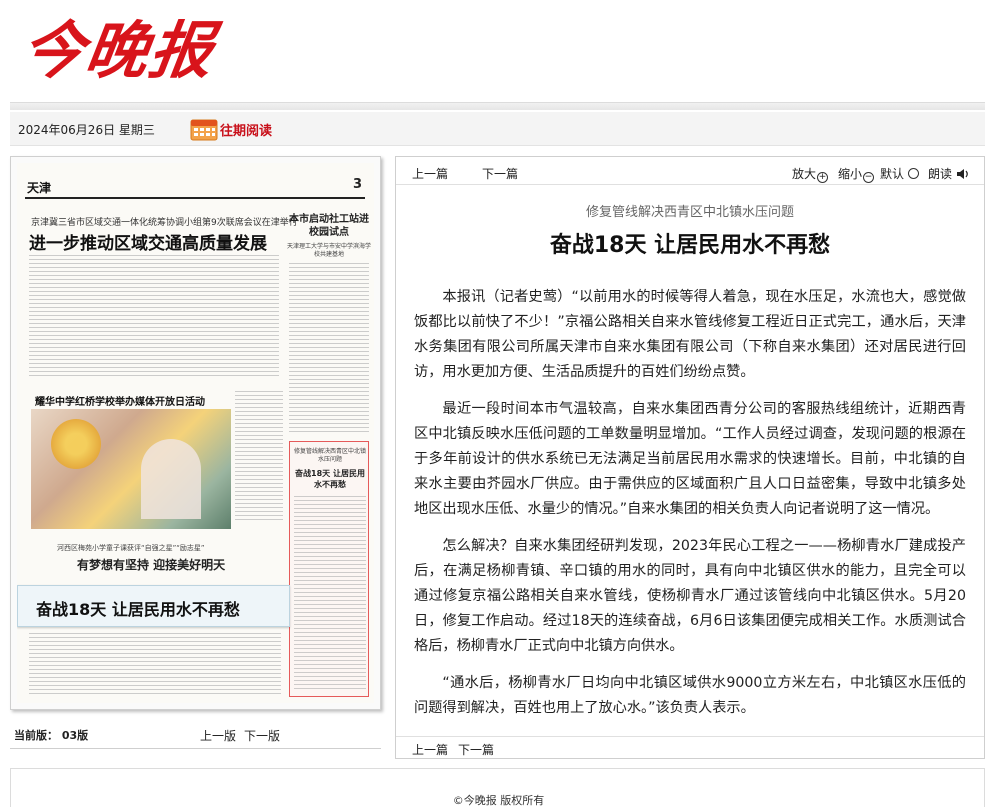 The height and width of the screenshot is (807, 1000). Describe the element at coordinates (36, 735) in the screenshot. I see `current-edition-label: 当前版：` at that location.